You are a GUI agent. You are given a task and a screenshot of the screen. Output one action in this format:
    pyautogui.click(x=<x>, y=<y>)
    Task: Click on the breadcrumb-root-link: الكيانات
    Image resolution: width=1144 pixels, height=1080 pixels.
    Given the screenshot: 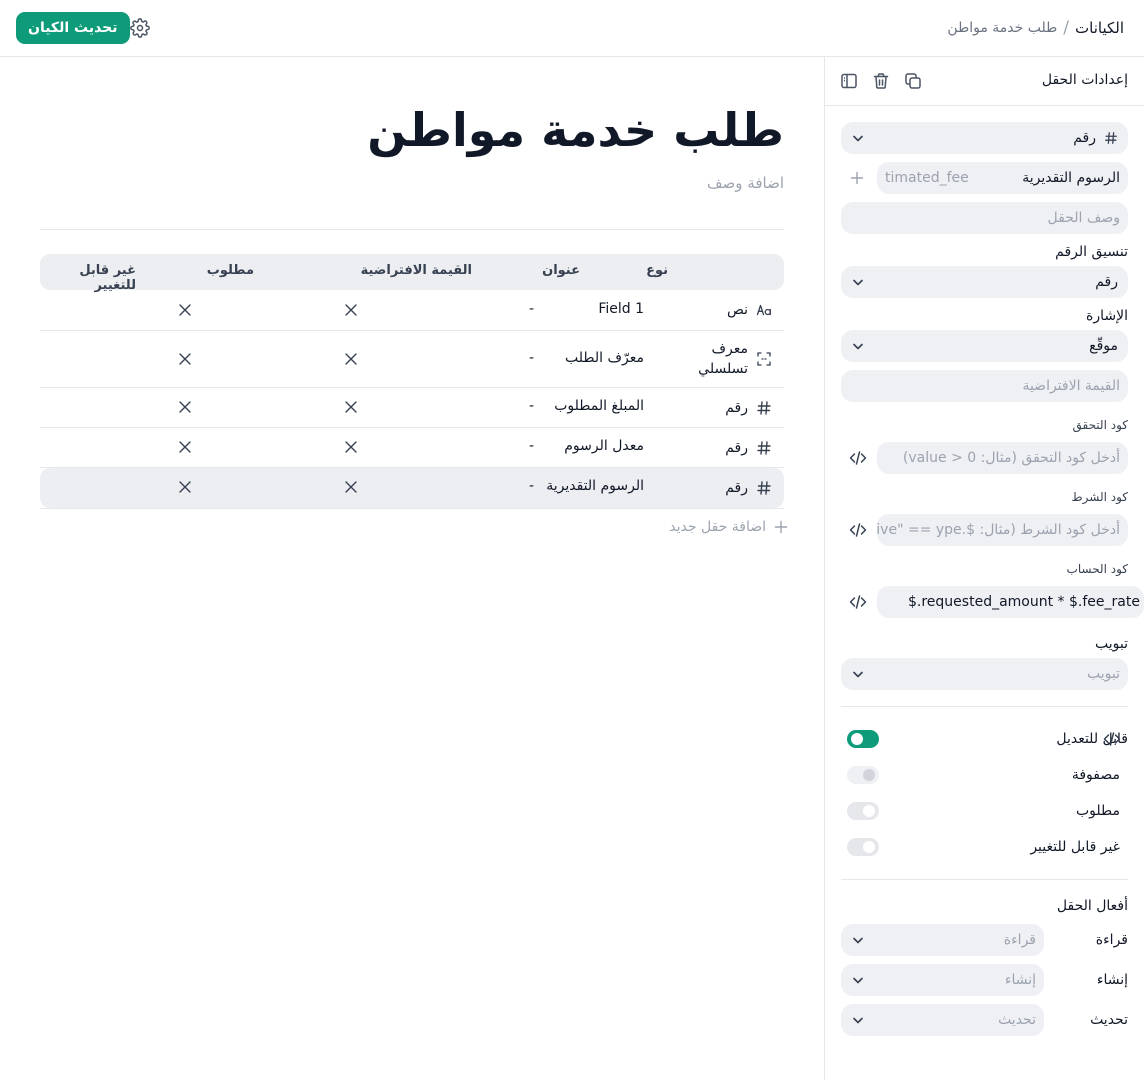 What is the action you would take?
    pyautogui.click(x=1099, y=28)
    